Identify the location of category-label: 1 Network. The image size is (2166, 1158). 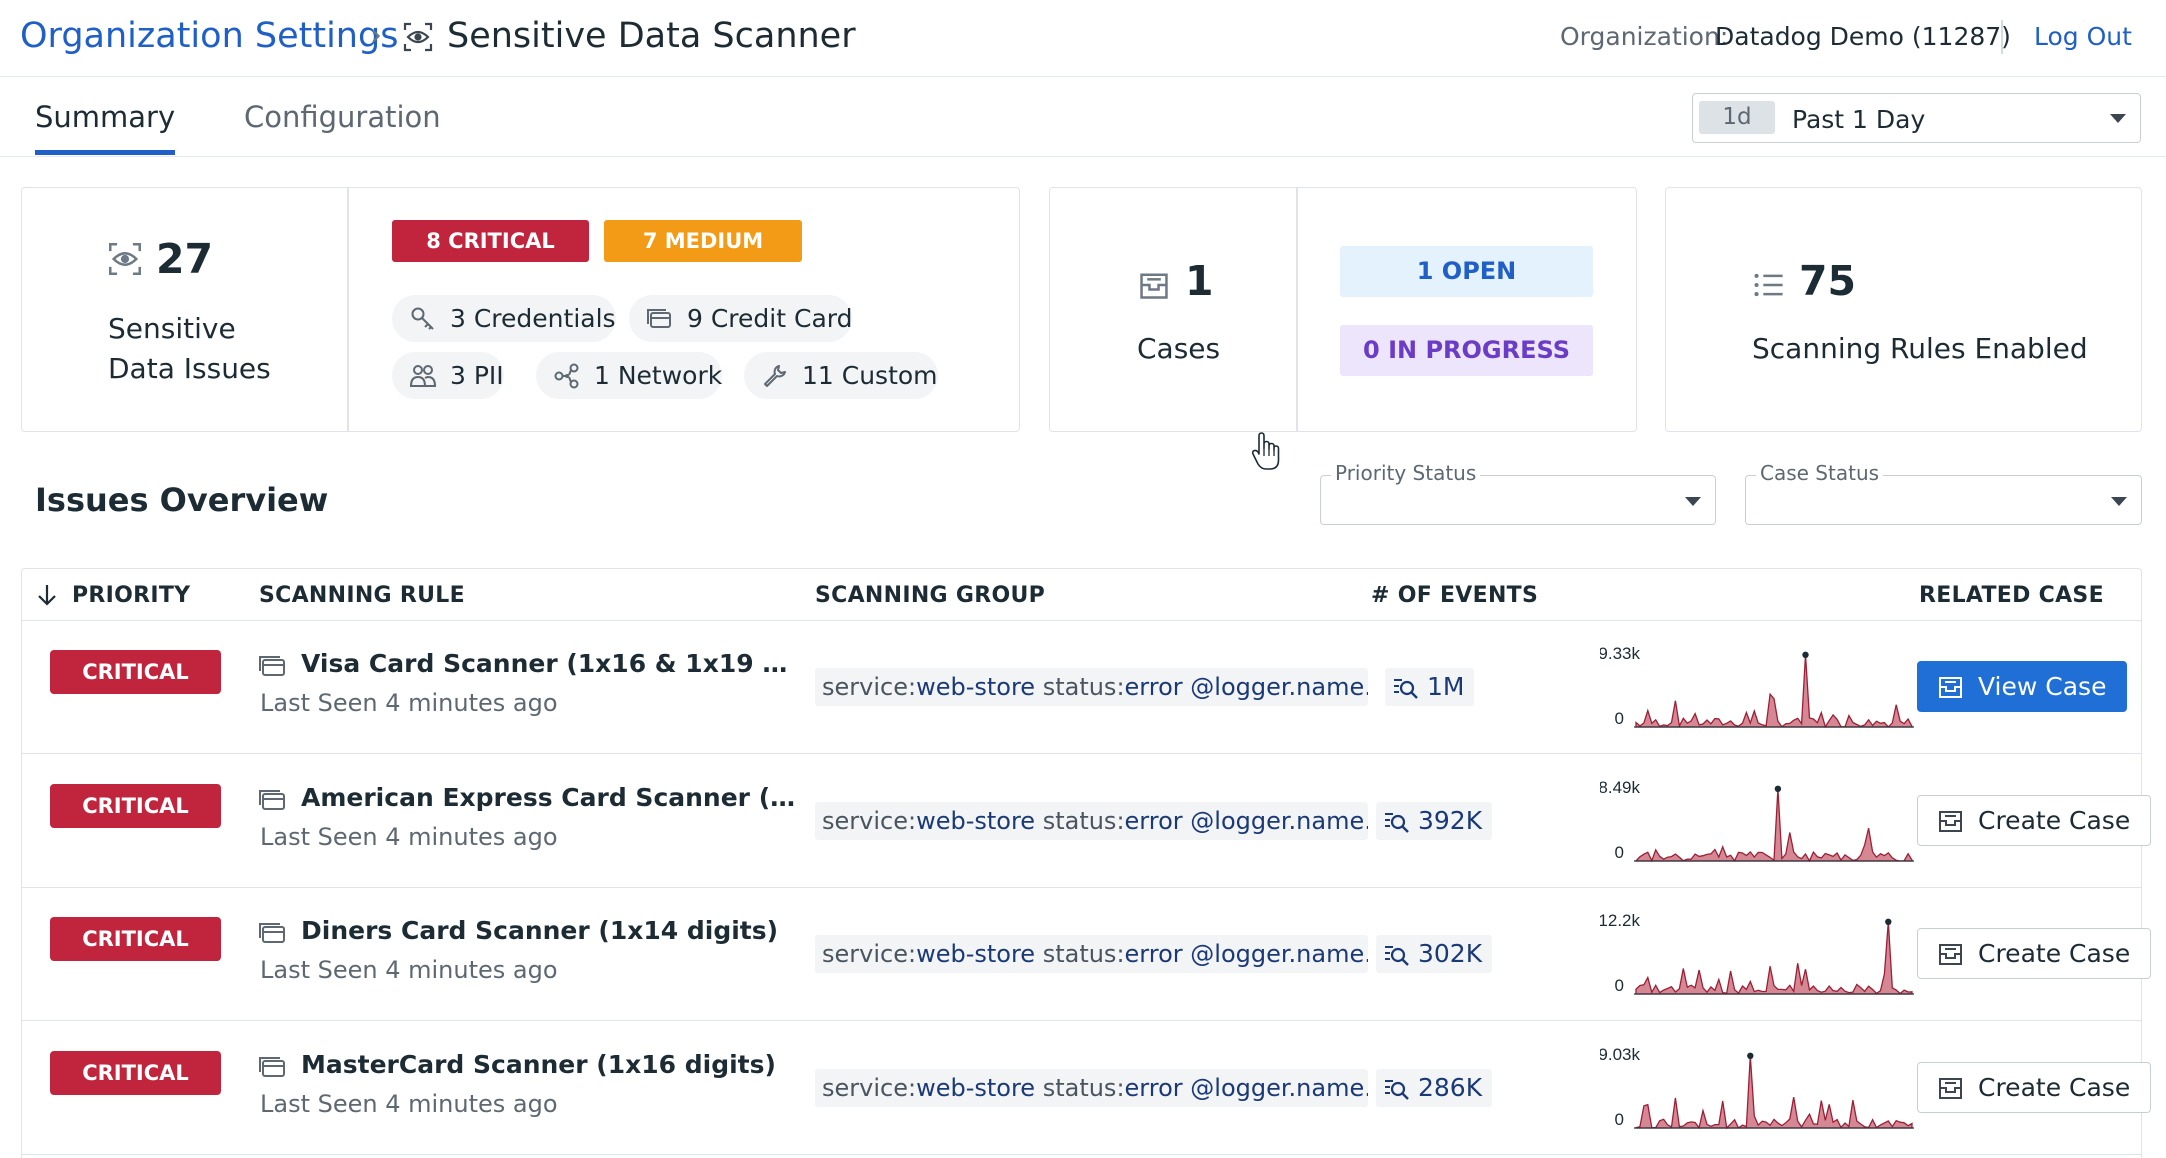
(658, 375).